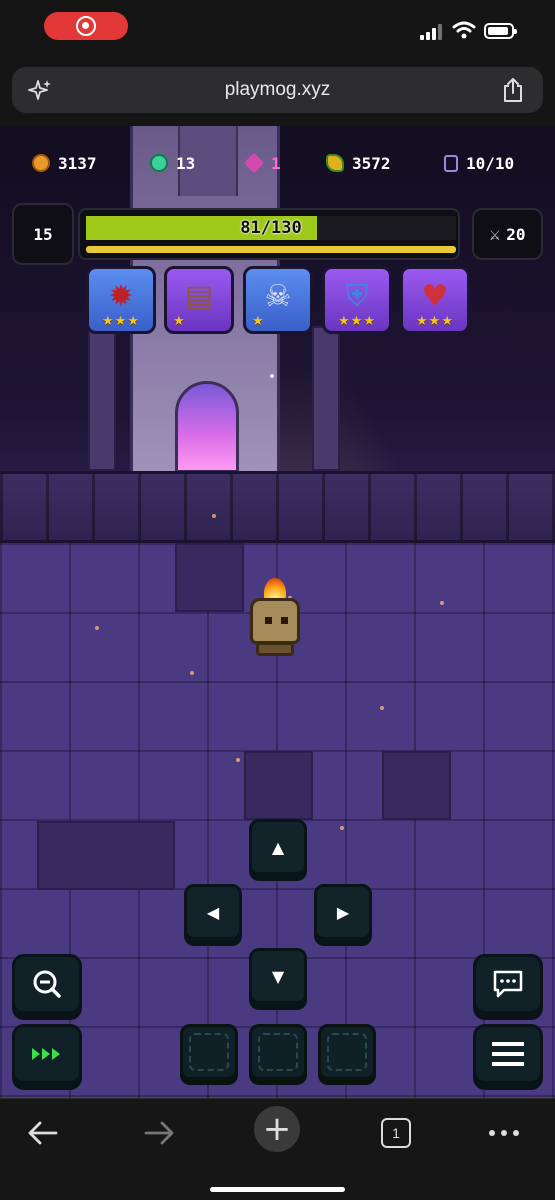 This screenshot has width=555, height=1200. I want to click on player-feet, so click(275, 649).